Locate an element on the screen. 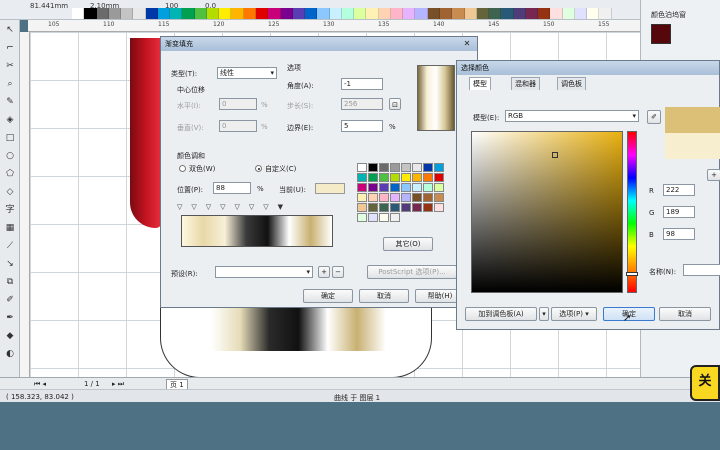 This screenshot has width=720, height=450. add-color-icon: + is located at coordinates (713, 175).